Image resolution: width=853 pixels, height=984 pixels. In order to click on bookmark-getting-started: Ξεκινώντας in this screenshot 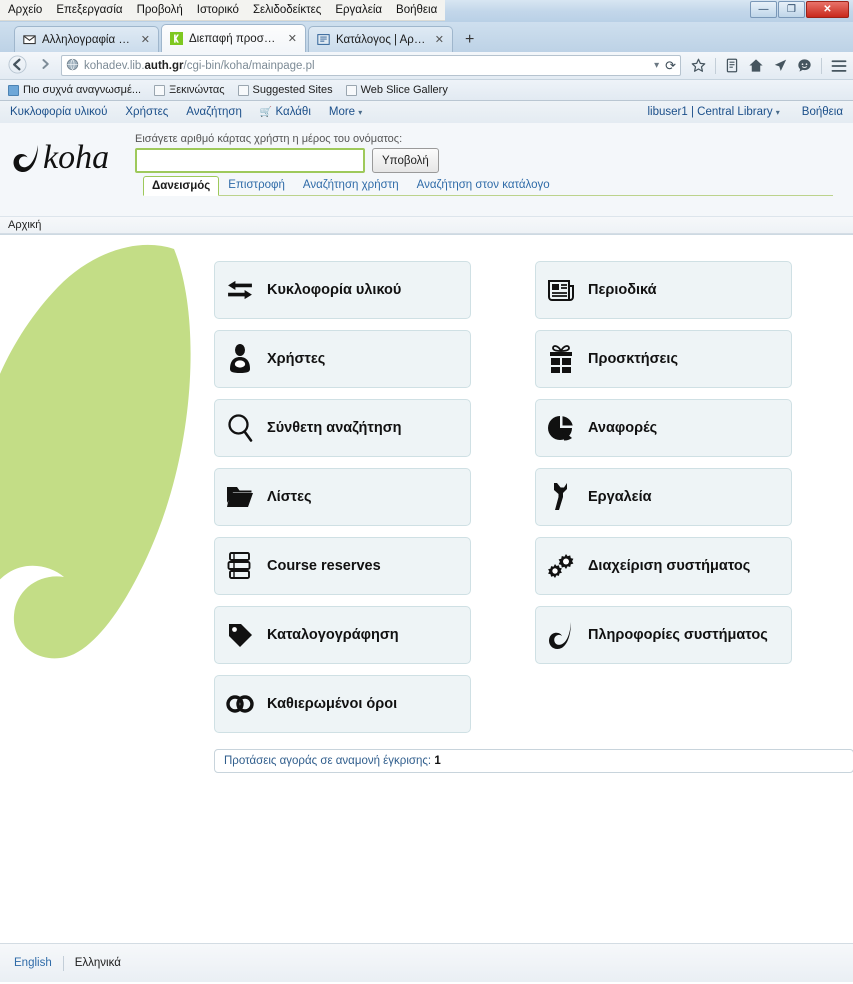, I will do `click(189, 90)`.